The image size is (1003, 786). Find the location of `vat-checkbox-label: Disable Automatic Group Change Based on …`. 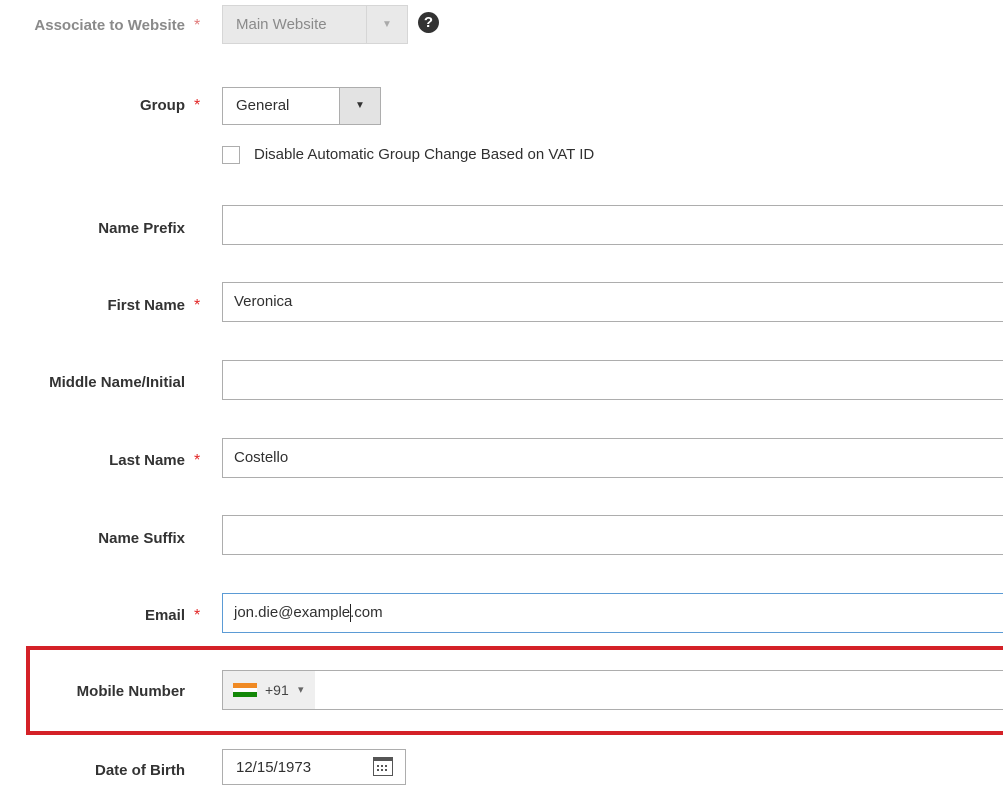

vat-checkbox-label: Disable Automatic Group Change Based on … is located at coordinates (424, 155).